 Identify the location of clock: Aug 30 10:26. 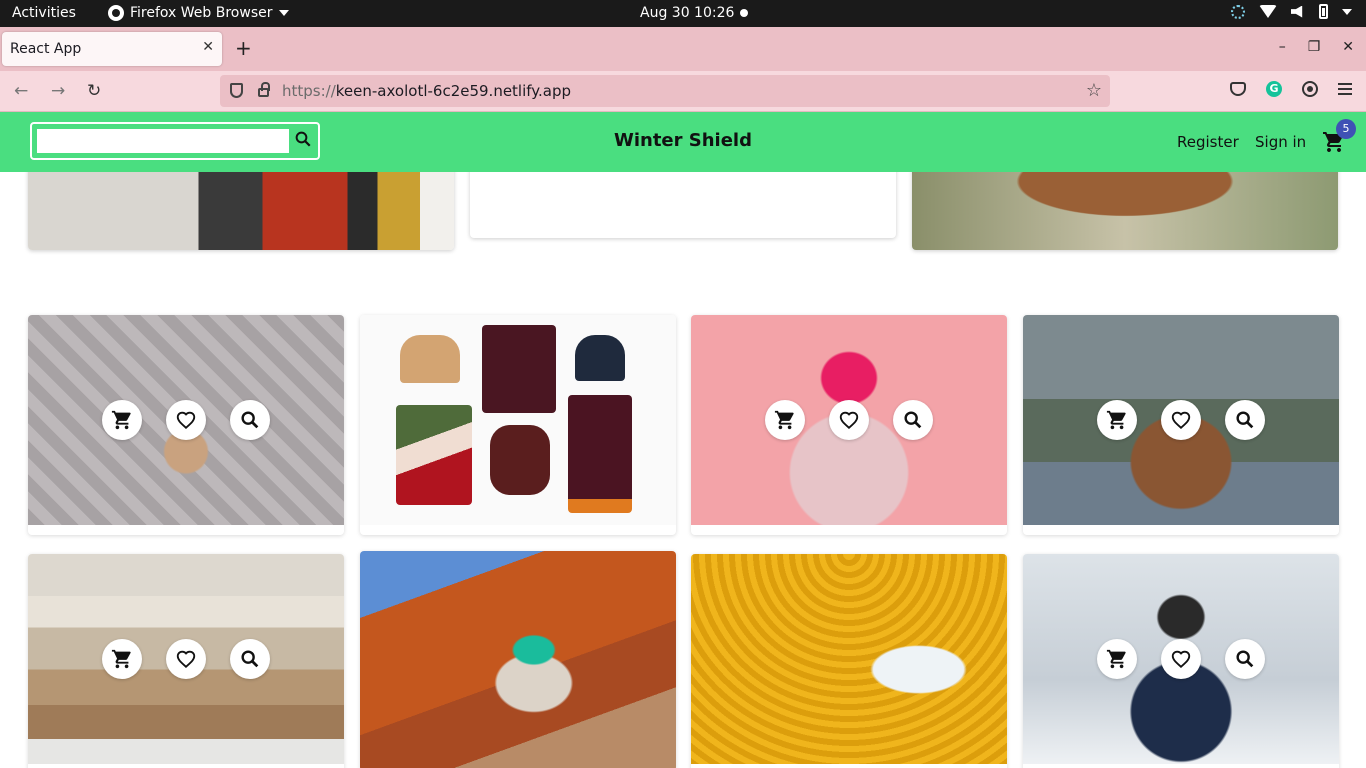
(687, 13).